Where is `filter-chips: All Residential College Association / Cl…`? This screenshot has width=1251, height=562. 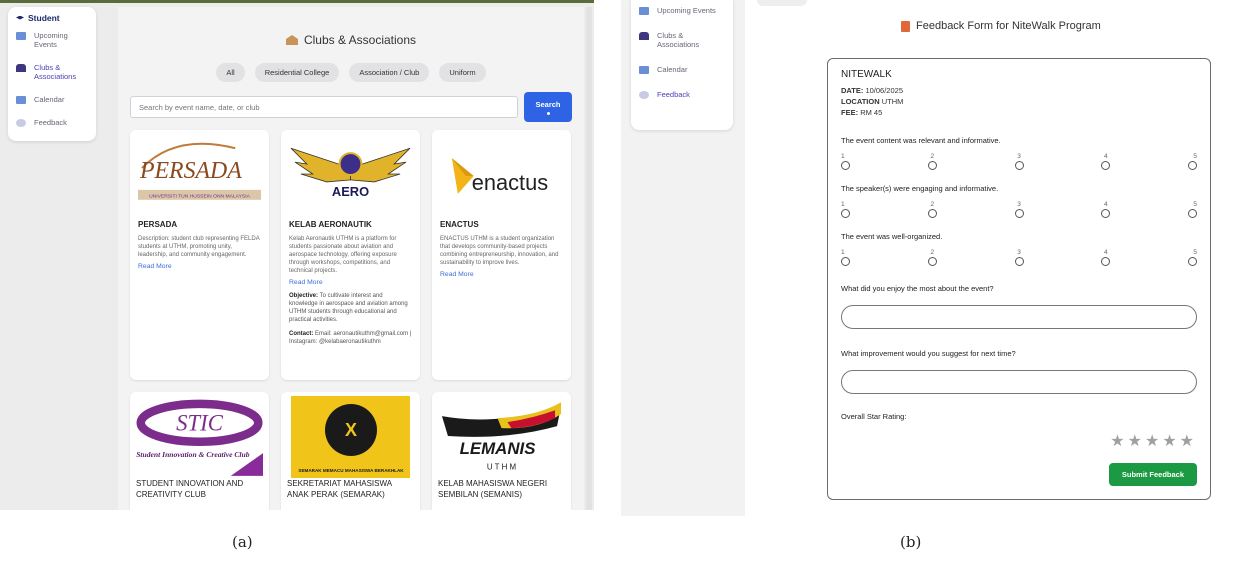 filter-chips: All Residential College Association / Cl… is located at coordinates (351, 72).